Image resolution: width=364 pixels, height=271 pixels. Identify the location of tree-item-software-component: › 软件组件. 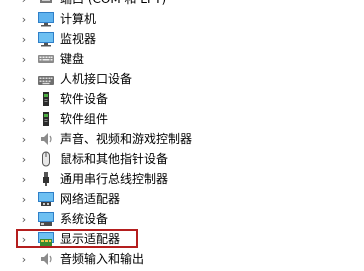
(182, 119).